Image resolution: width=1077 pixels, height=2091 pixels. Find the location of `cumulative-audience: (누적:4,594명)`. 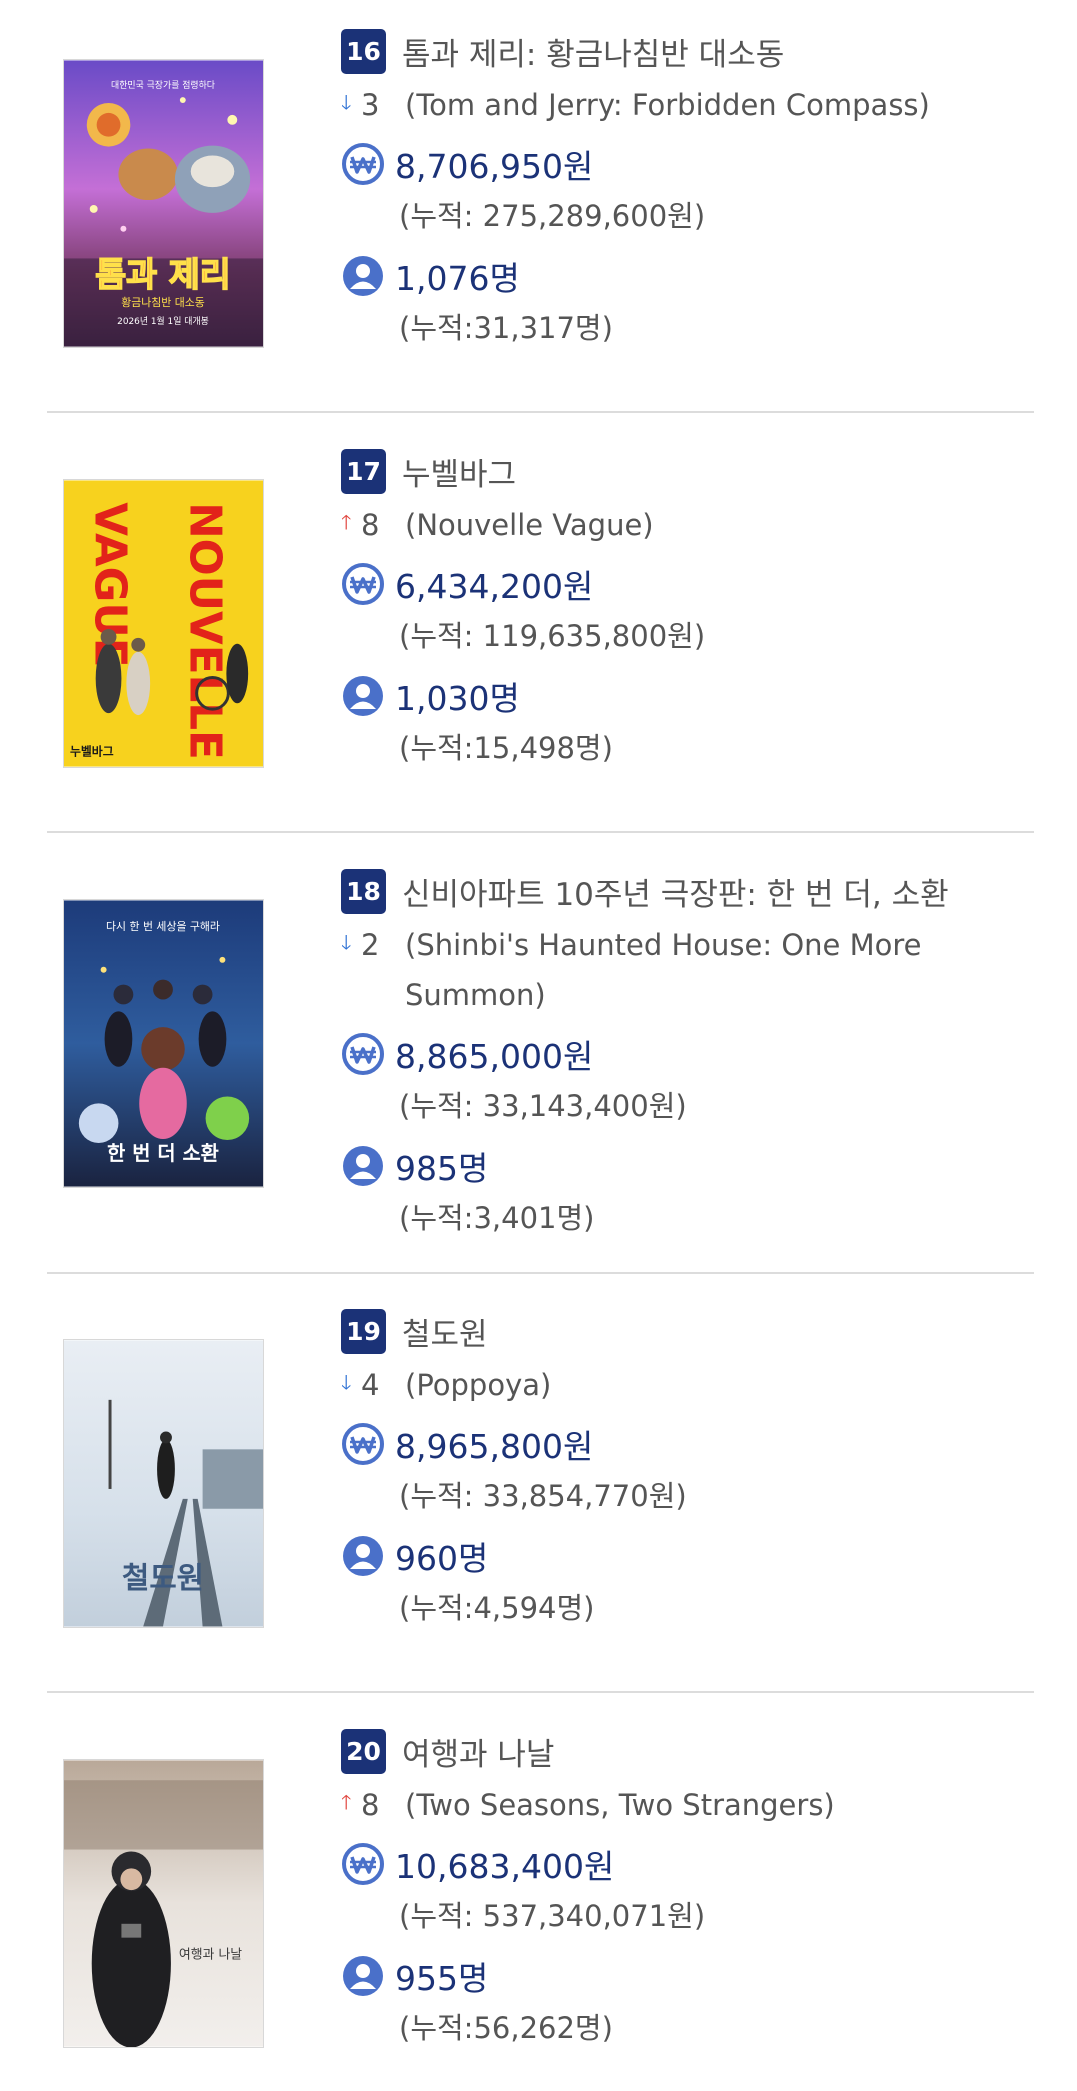

cumulative-audience: (누적:4,594명) is located at coordinates (497, 1608).